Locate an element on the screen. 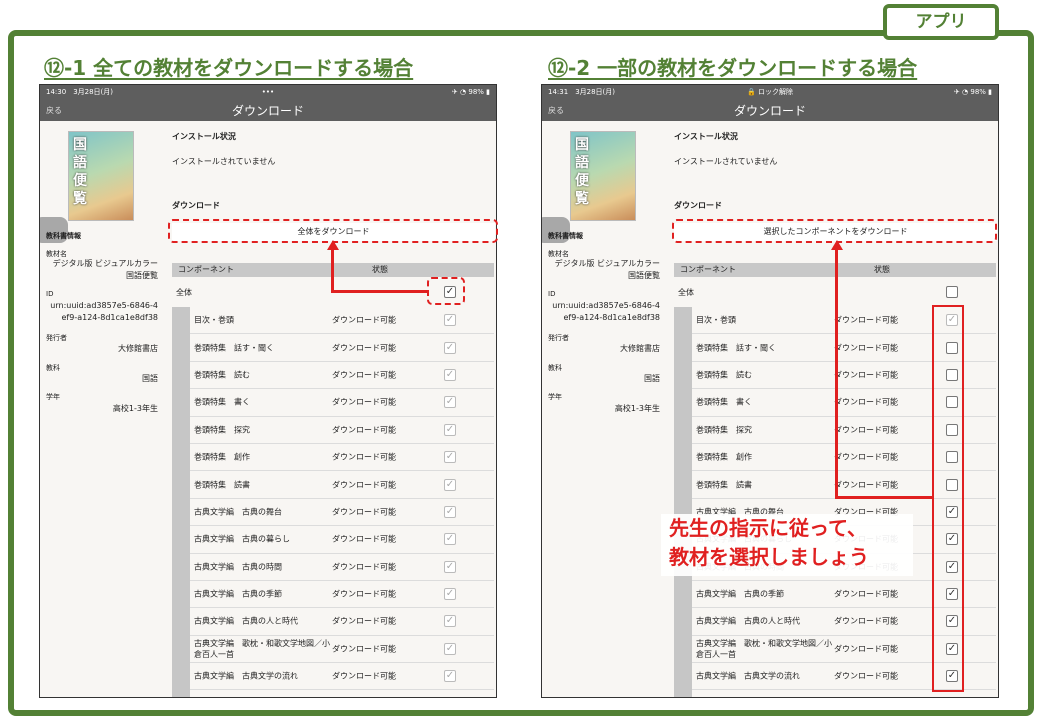  instruction-callout: 先生の指示に従って、 教材を選択しましょう is located at coordinates (787, 545).